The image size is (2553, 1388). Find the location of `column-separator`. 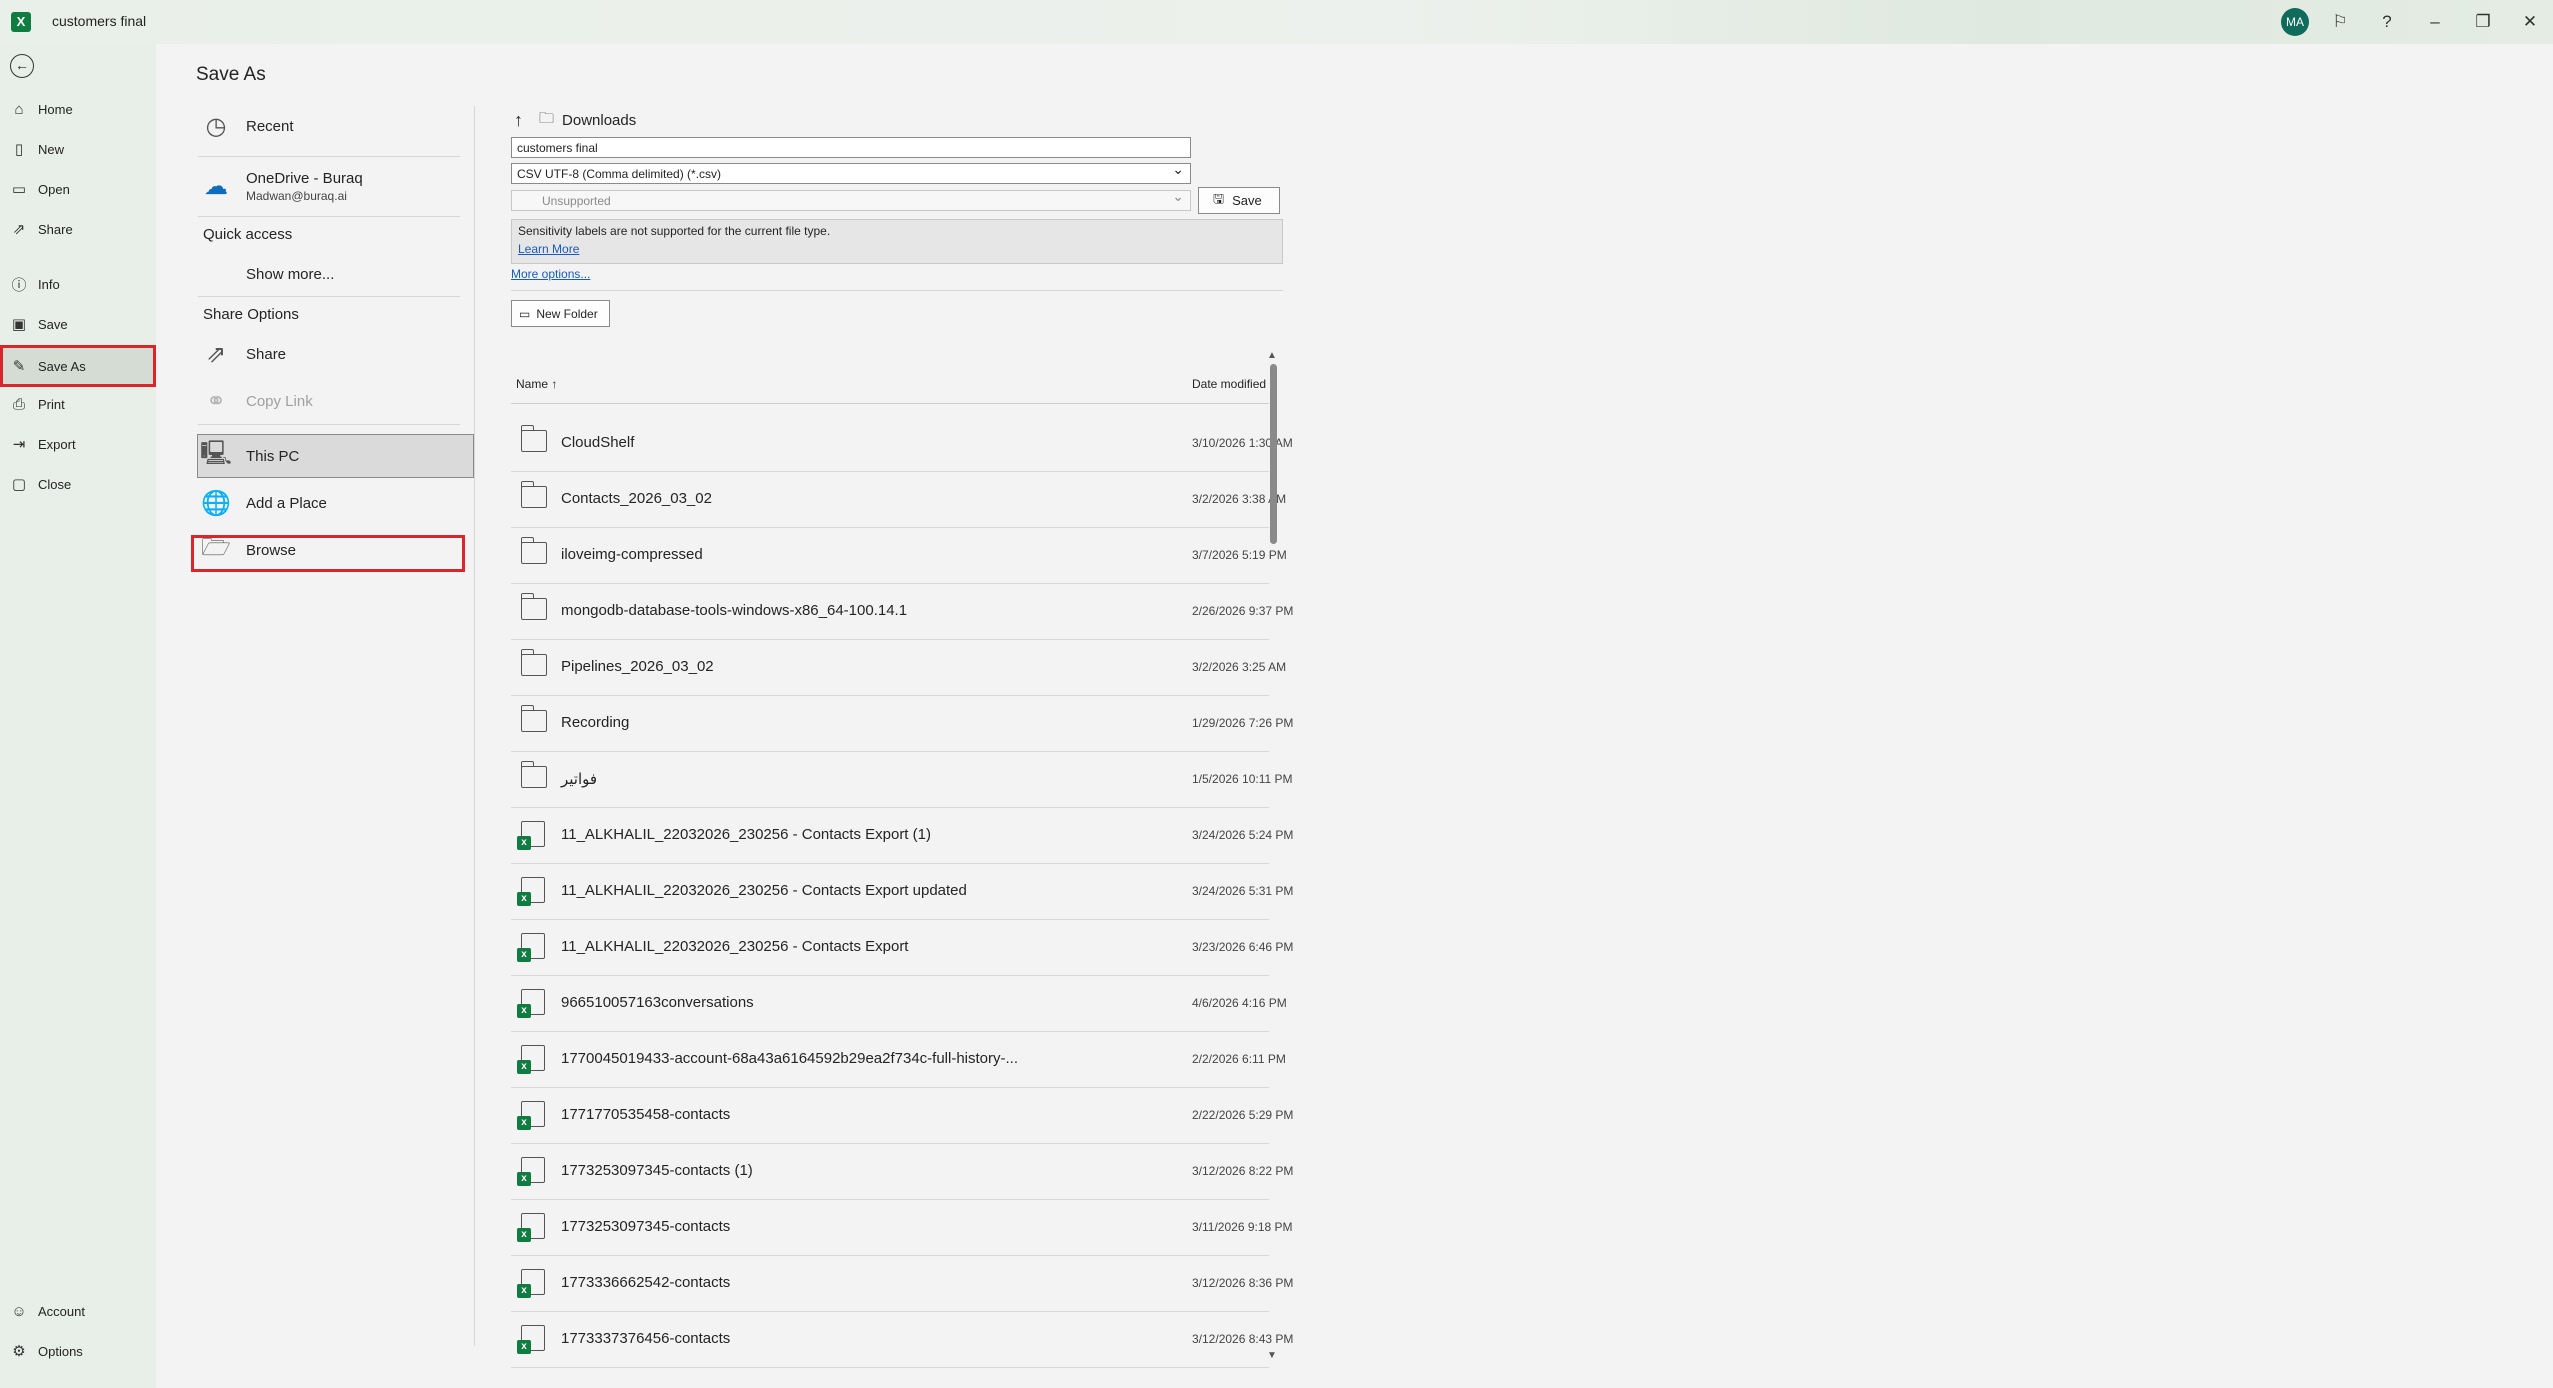

column-separator is located at coordinates (474, 726).